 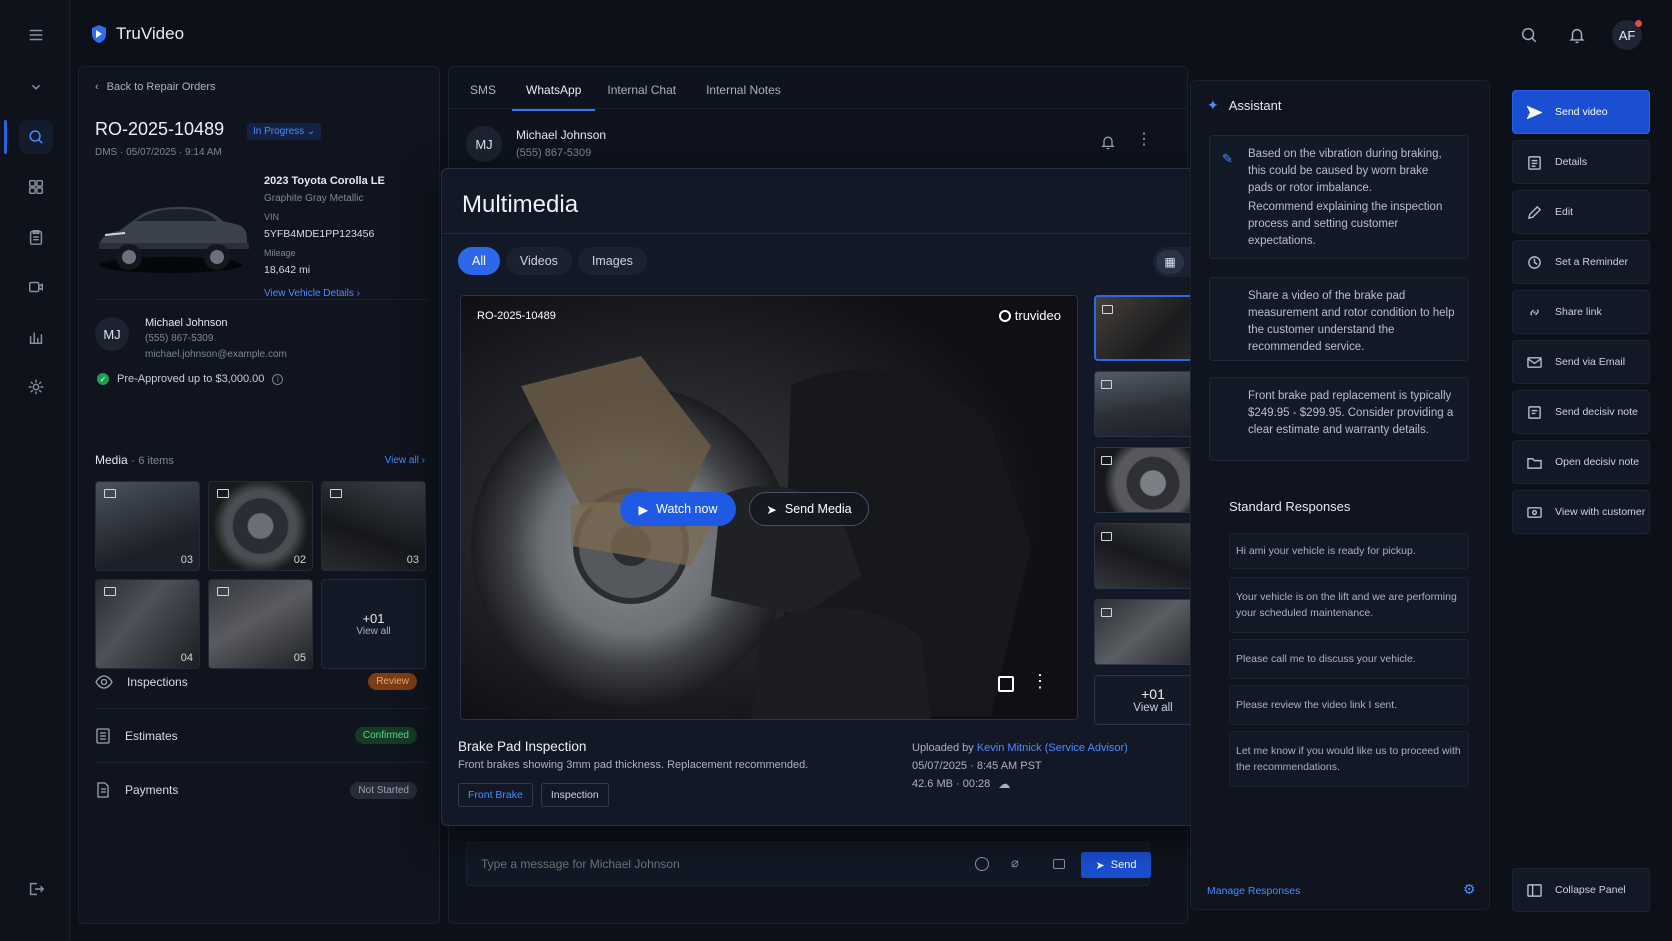 What do you see at coordinates (216, 355) in the screenshot?
I see `customer-email: michael.johnson@example.com` at bounding box center [216, 355].